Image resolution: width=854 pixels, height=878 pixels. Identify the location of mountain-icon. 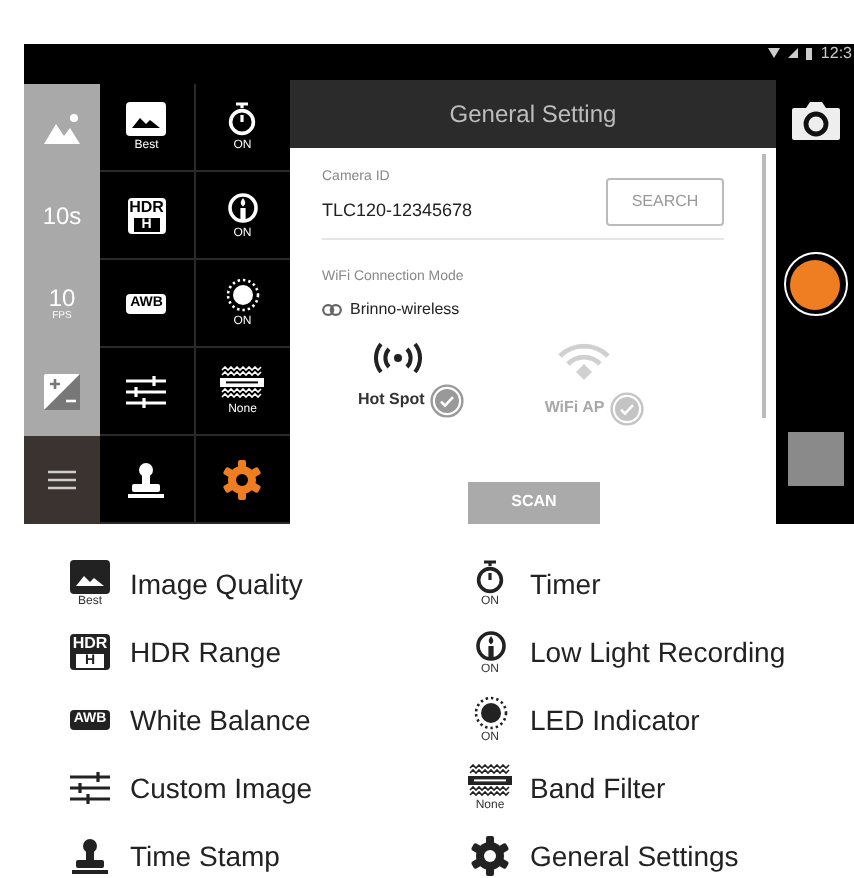
(62, 128).